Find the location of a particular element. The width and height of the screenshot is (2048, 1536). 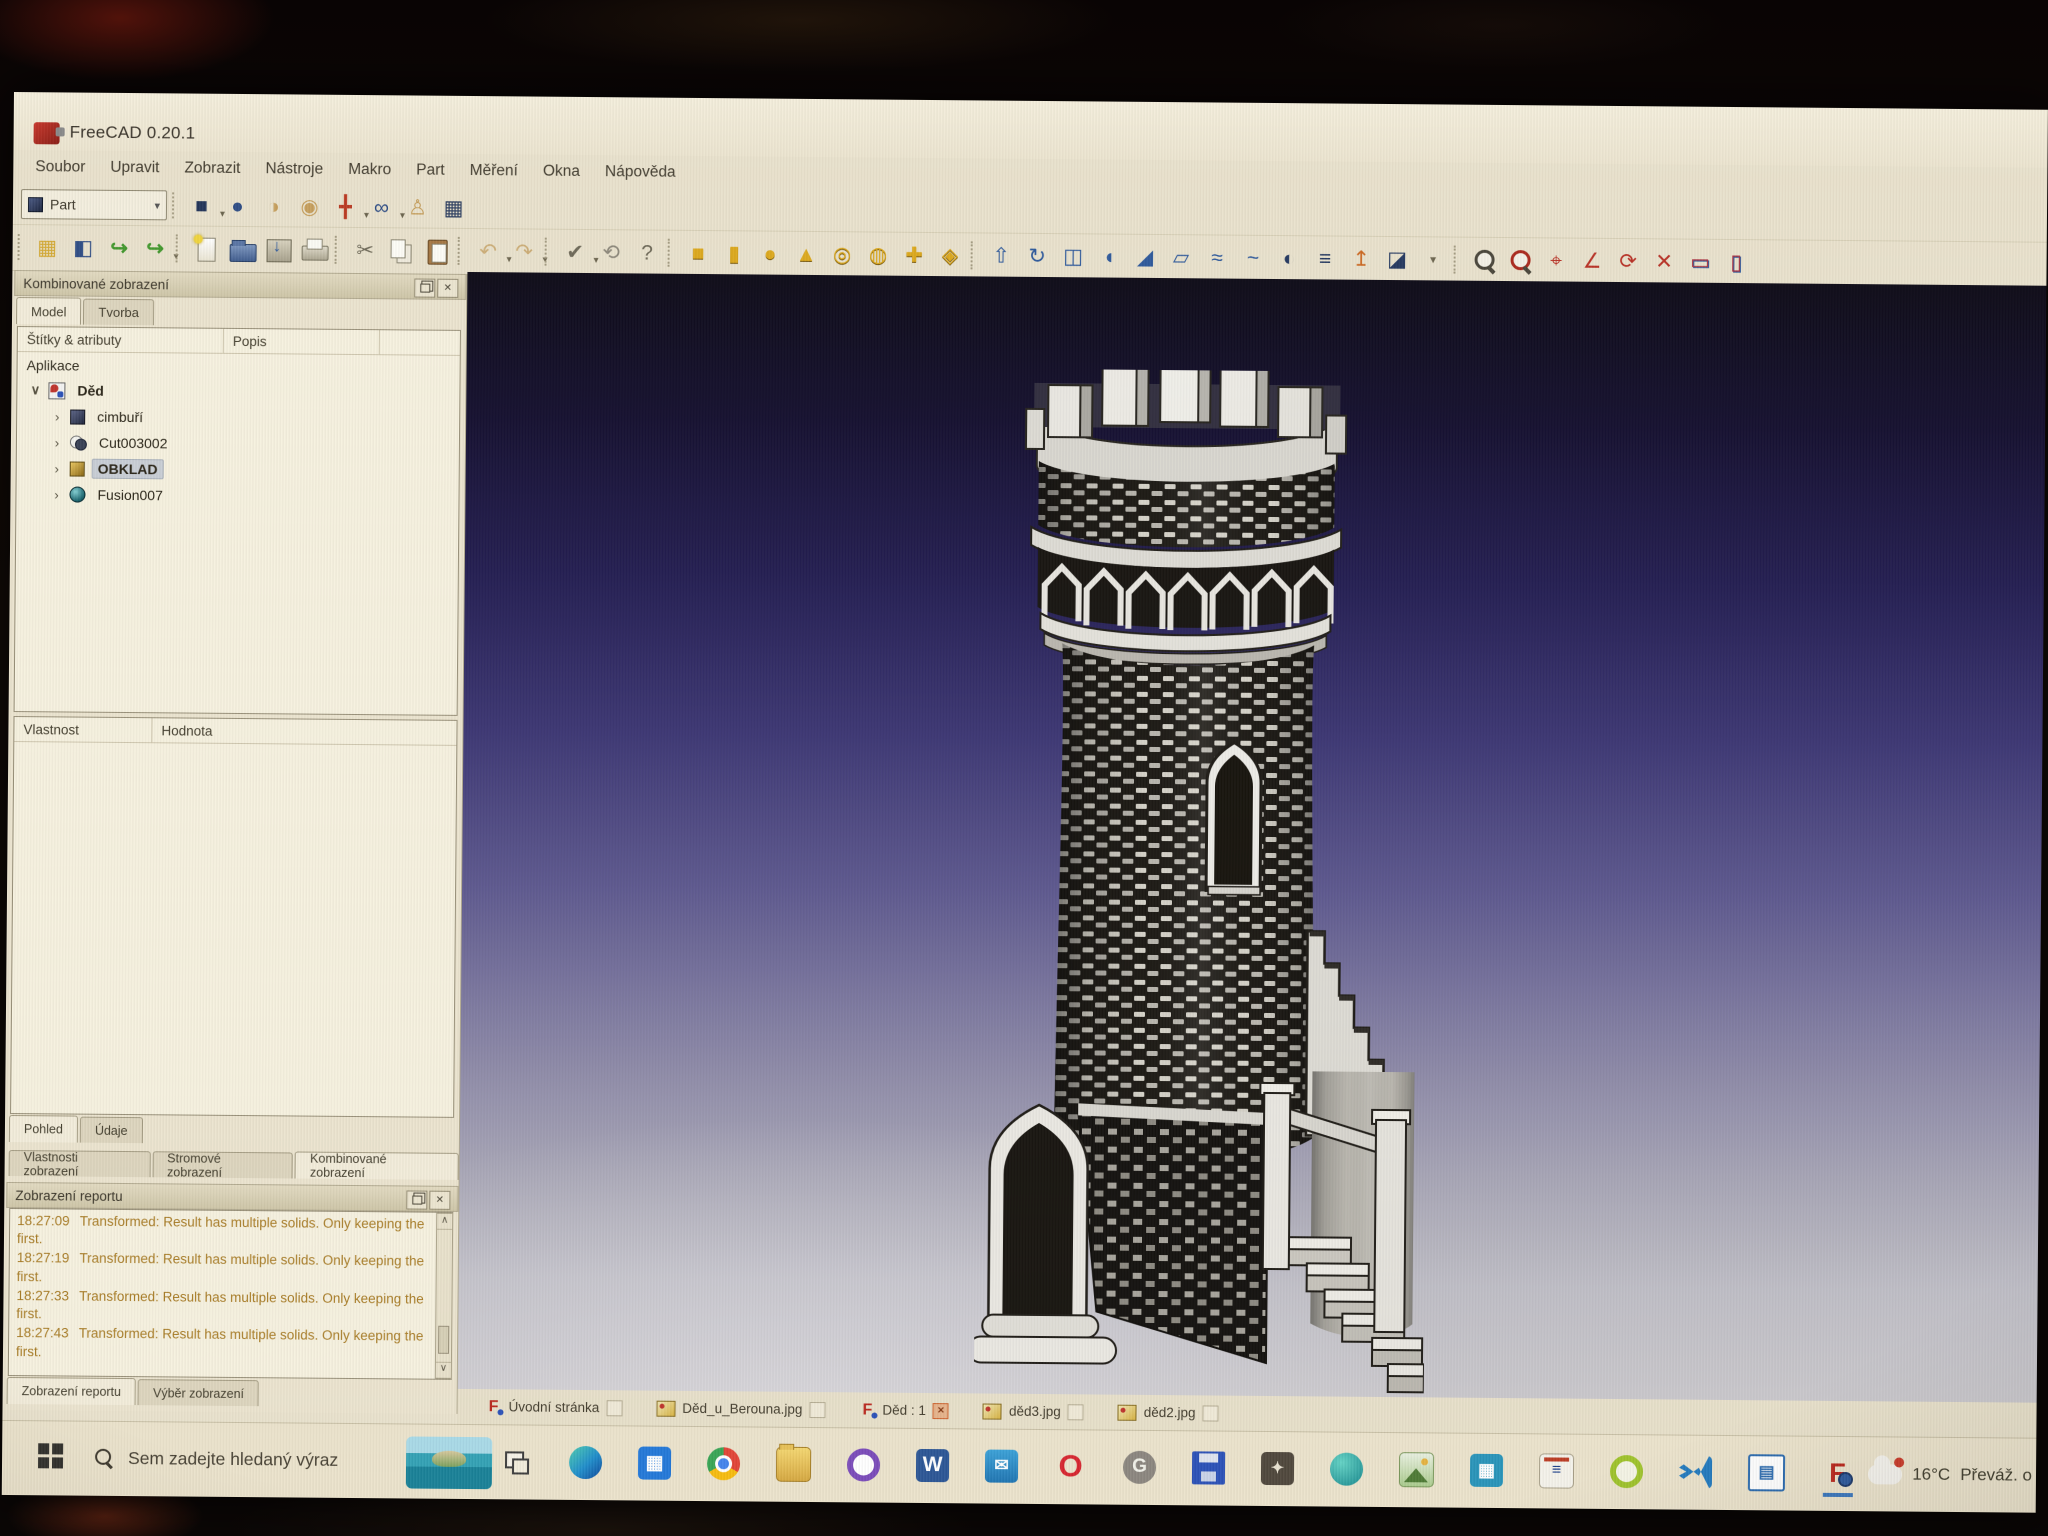

report-view-header: Zobrazení reportu ✕ is located at coordinates (232, 1196).